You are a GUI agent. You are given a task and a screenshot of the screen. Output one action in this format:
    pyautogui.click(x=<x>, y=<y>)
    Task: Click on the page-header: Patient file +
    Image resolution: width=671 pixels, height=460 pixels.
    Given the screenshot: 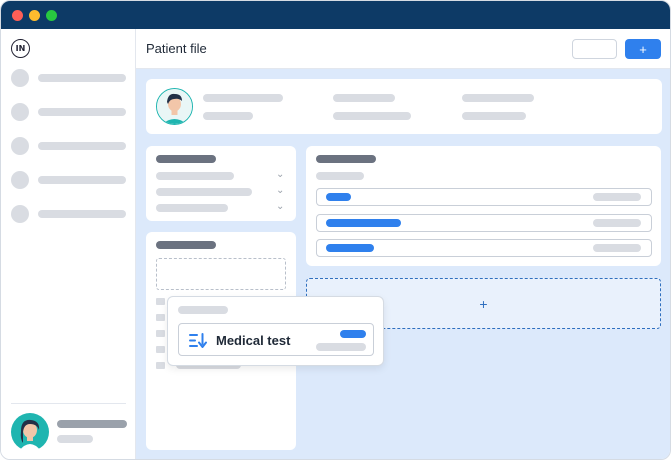 What is the action you would take?
    pyautogui.click(x=403, y=49)
    